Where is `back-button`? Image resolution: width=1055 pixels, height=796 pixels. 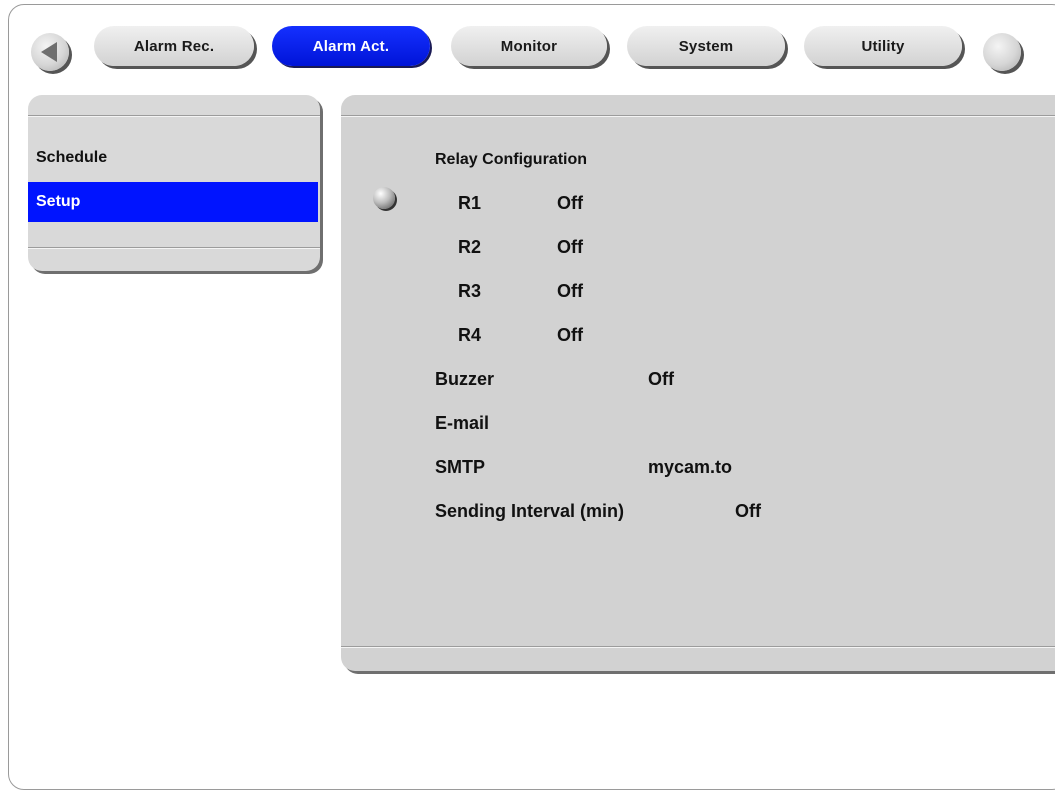
back-button is located at coordinates (50, 52).